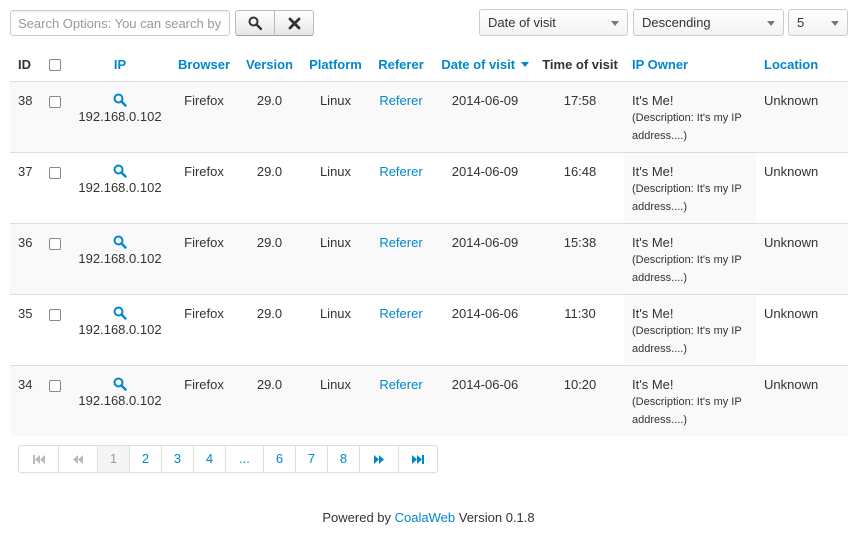  I want to click on cell-time: 10:20, so click(580, 400).